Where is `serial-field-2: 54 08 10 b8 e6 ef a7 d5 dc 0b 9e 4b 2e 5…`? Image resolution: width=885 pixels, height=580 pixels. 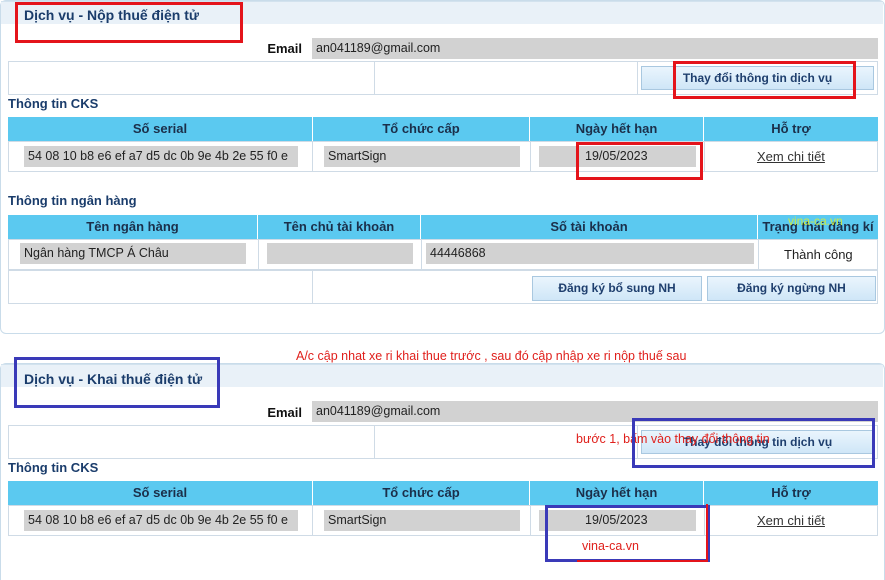 serial-field-2: 54 08 10 b8 e6 ef a7 d5 dc 0b 9e 4b 2e 5… is located at coordinates (161, 520).